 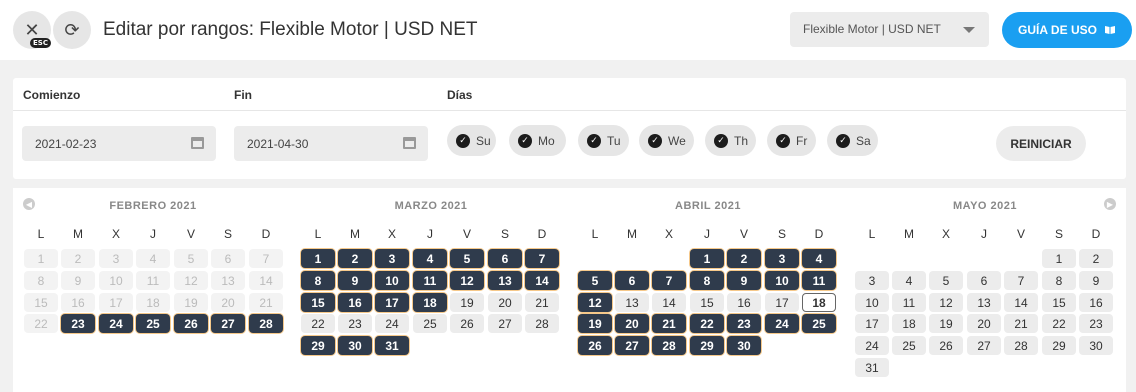 I want to click on day-toggle-tu: ✓ Tu, so click(x=603, y=140).